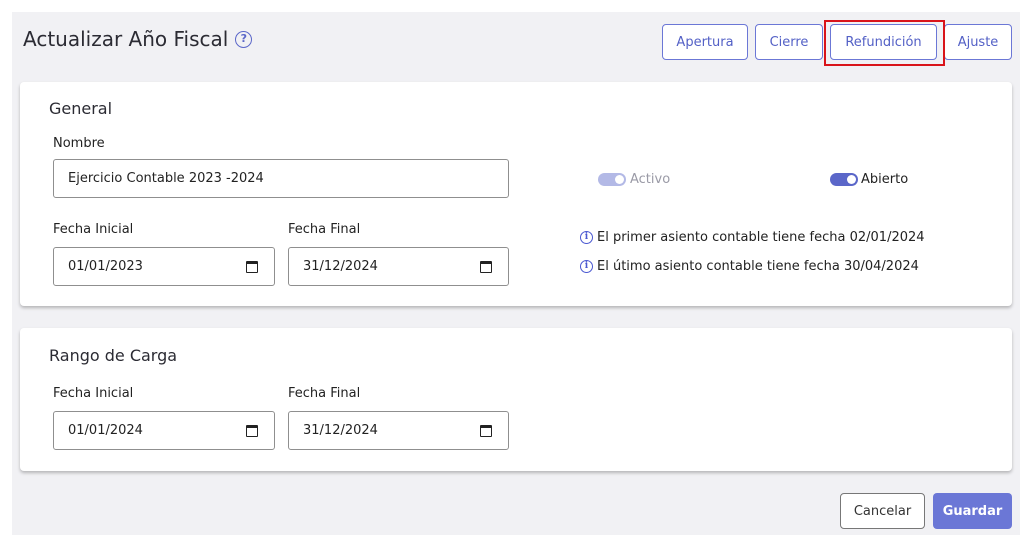 The height and width of the screenshot is (541, 1028). Describe the element at coordinates (164, 430) in the screenshot. I see `rango-fecha-inicial-input: 01/01/2024` at that location.